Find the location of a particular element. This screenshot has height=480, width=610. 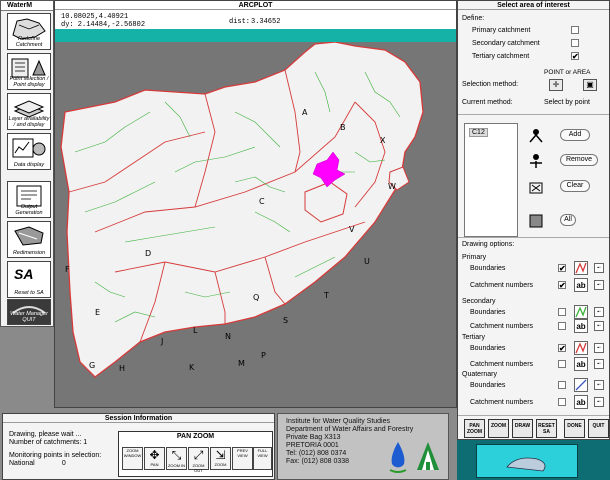

tertiary-catchment-checkbox: ✔ is located at coordinates (575, 56).